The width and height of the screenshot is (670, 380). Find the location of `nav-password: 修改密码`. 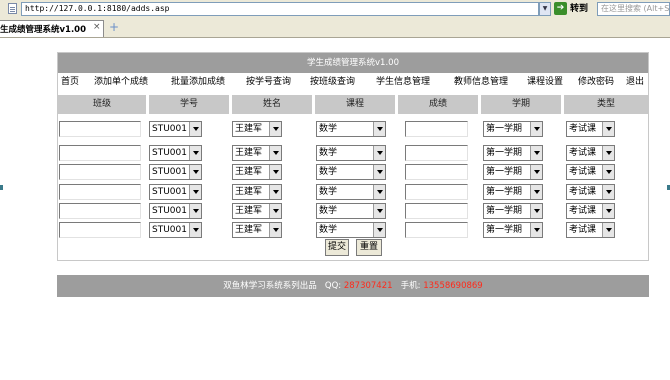

nav-password: 修改密码 is located at coordinates (596, 82).